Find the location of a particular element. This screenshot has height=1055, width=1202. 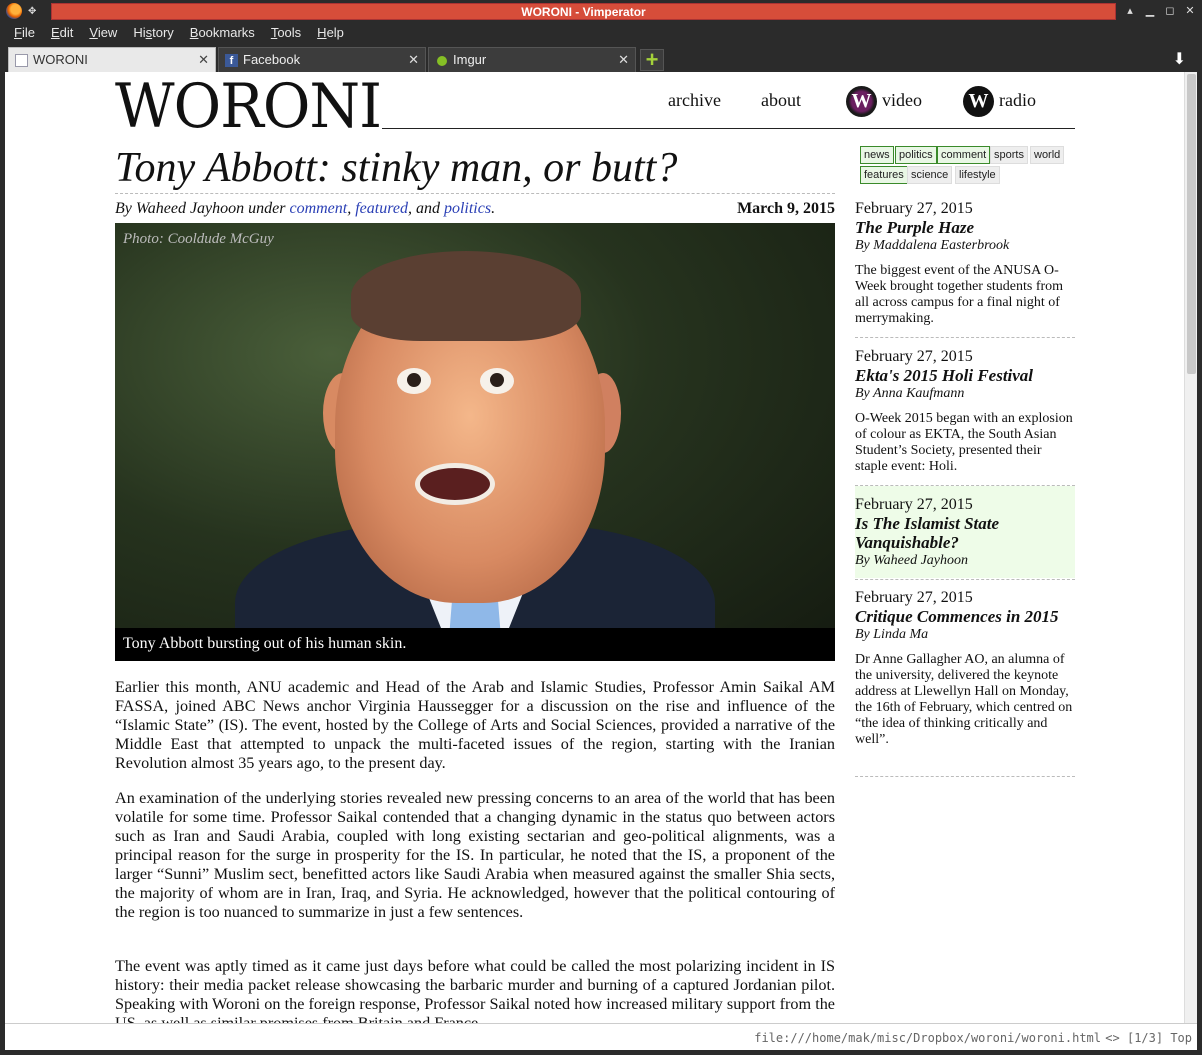

radio-badge-icon: W is located at coordinates (978, 101).